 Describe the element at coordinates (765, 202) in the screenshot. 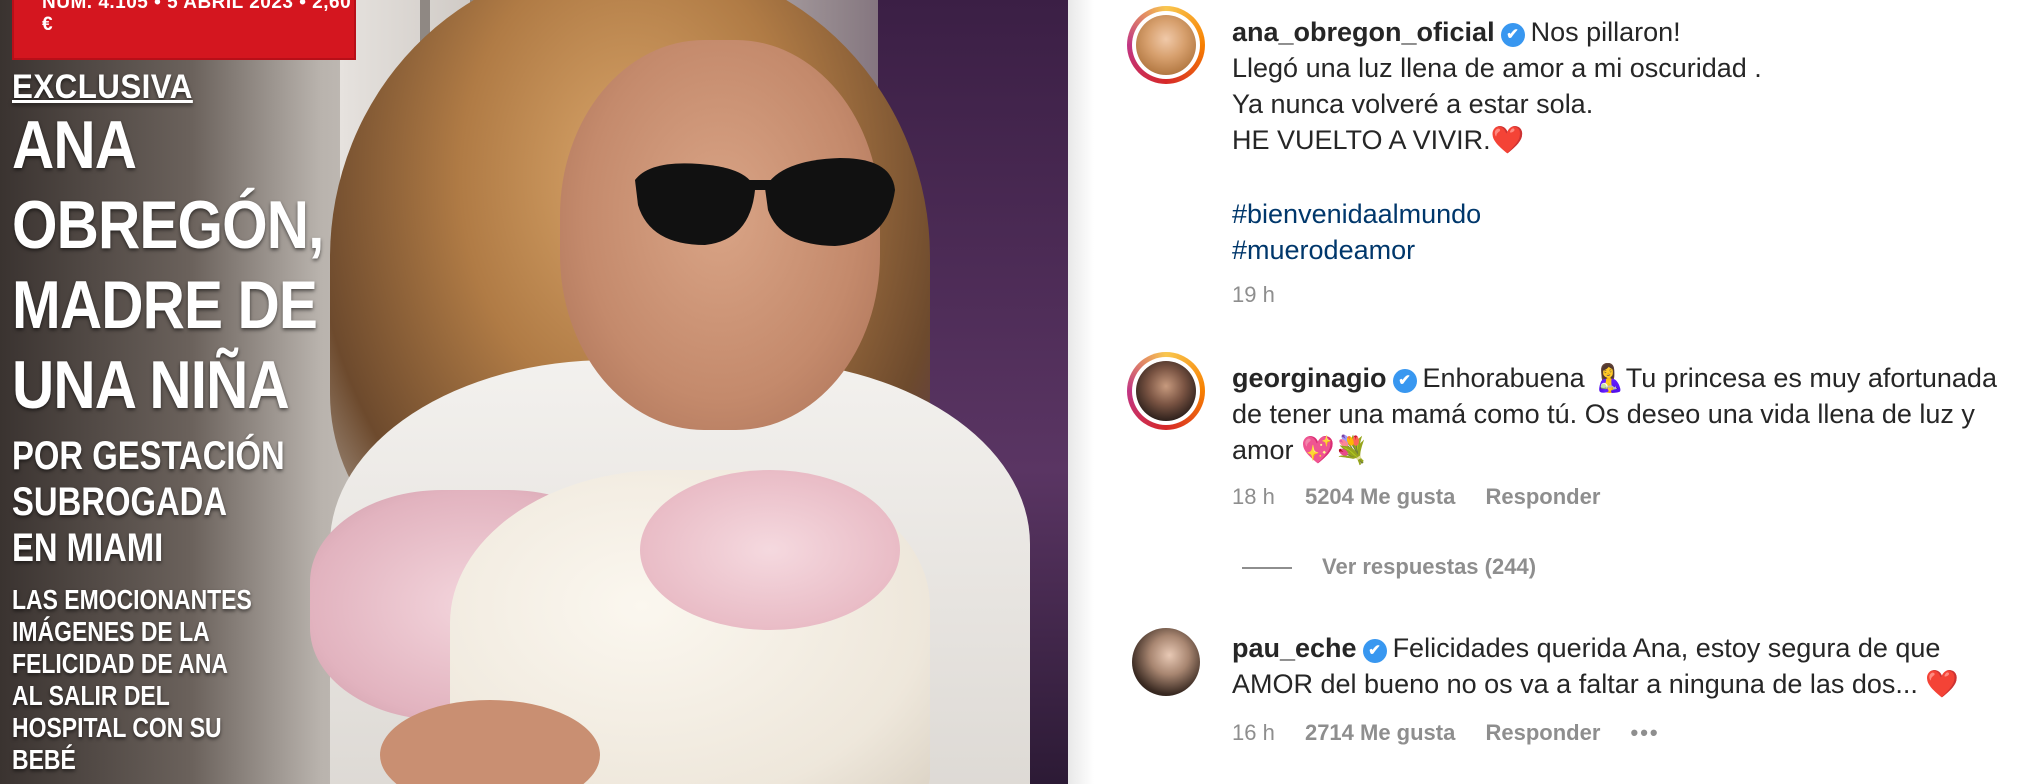

I see `sunglasses` at that location.